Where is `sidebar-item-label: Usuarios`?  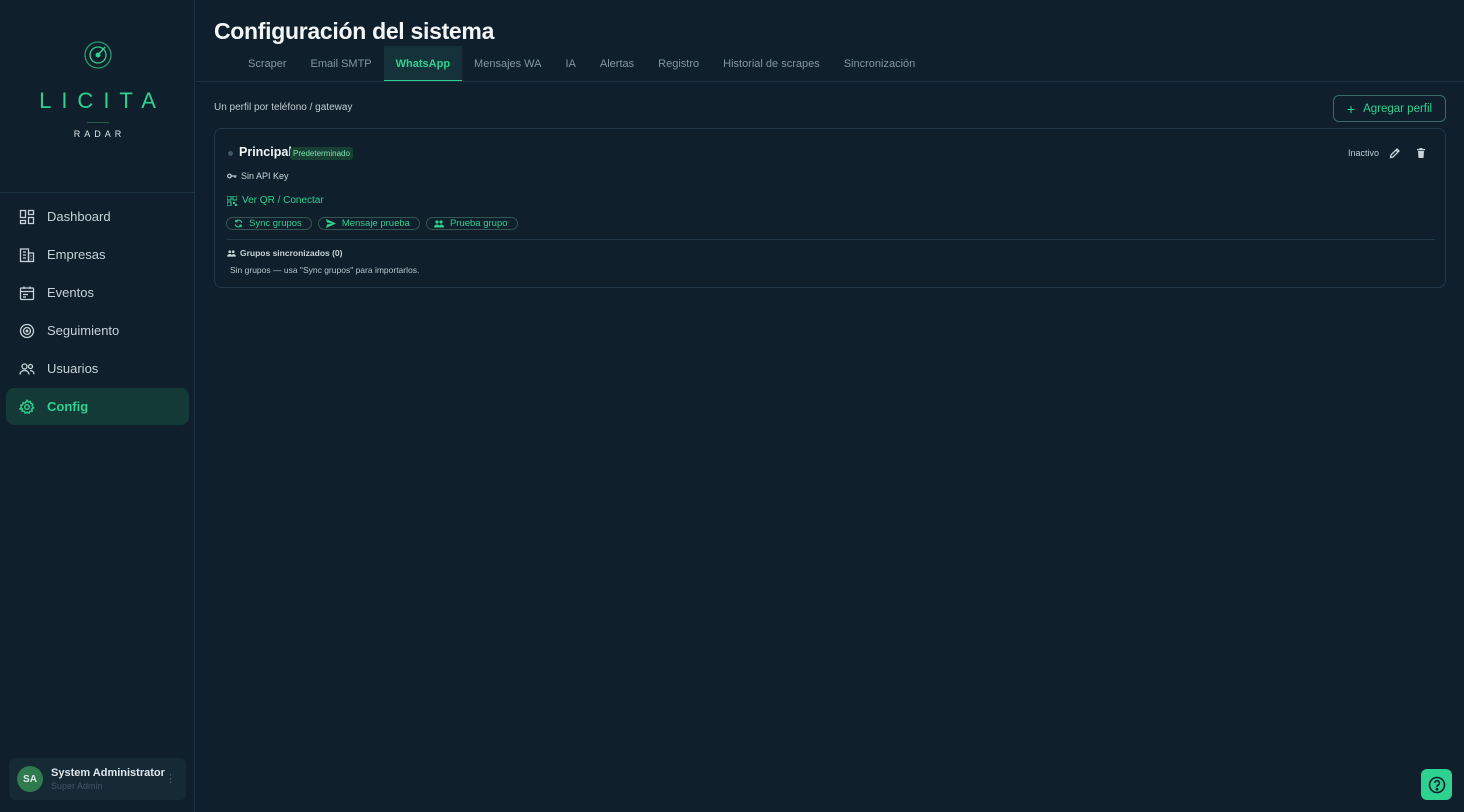
sidebar-item-label: Usuarios is located at coordinates (73, 368).